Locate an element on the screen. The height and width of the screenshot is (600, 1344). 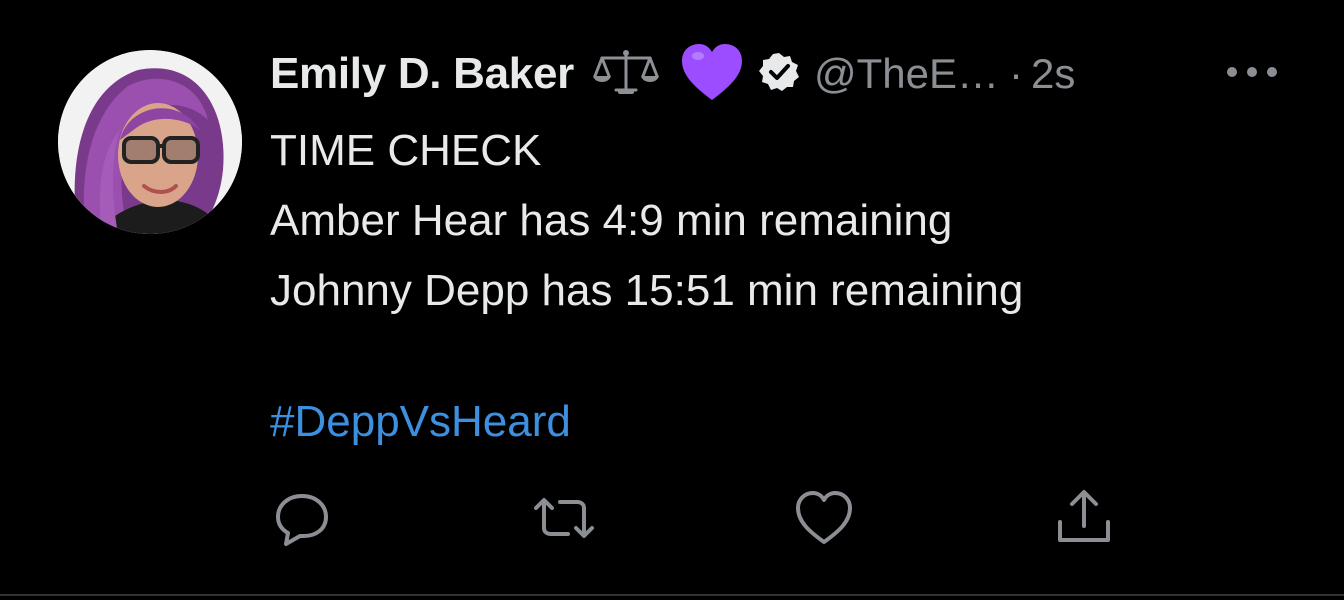
verified-badge-icon is located at coordinates (779, 74).